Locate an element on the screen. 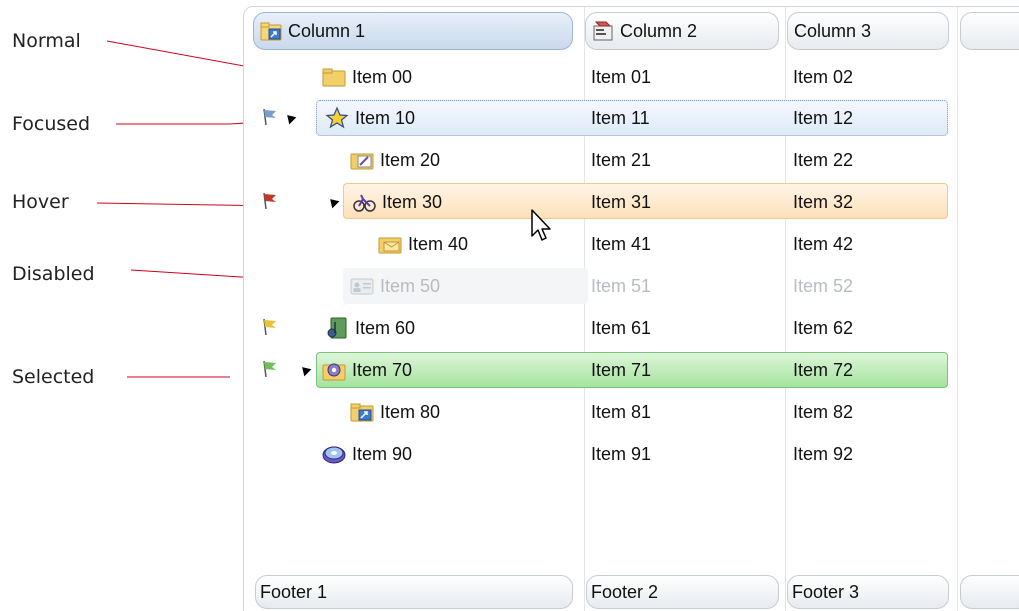 This screenshot has height=611, width=1019. tree-row-item-10: Item 10 is located at coordinates (370, 118).